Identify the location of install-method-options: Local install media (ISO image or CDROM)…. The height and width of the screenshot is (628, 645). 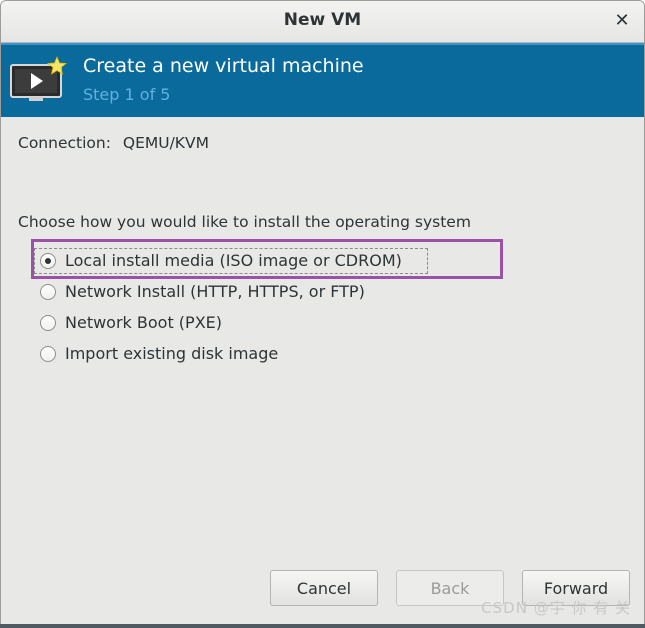
(231, 307).